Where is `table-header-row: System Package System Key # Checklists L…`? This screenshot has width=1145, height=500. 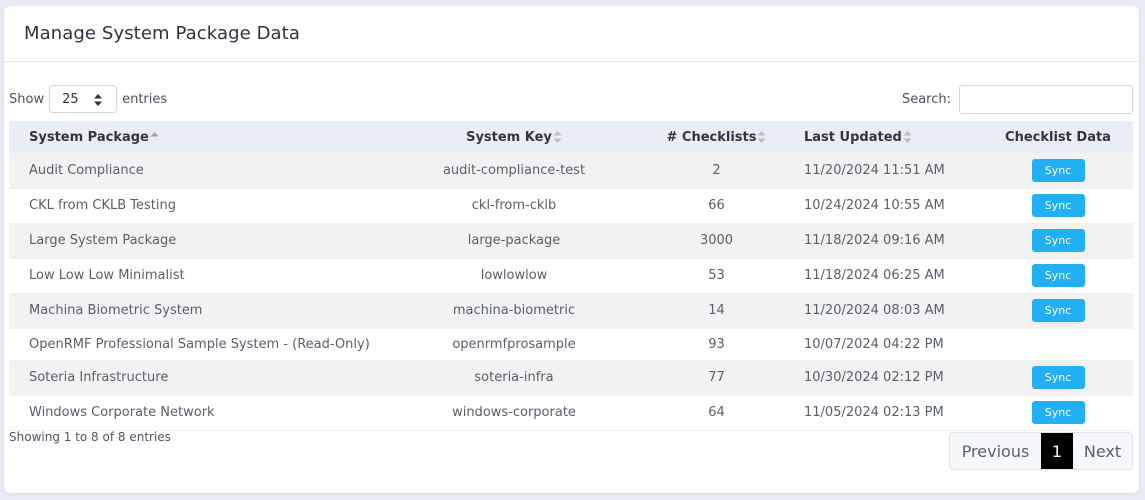 table-header-row: System Package System Key # Checklists L… is located at coordinates (571, 137).